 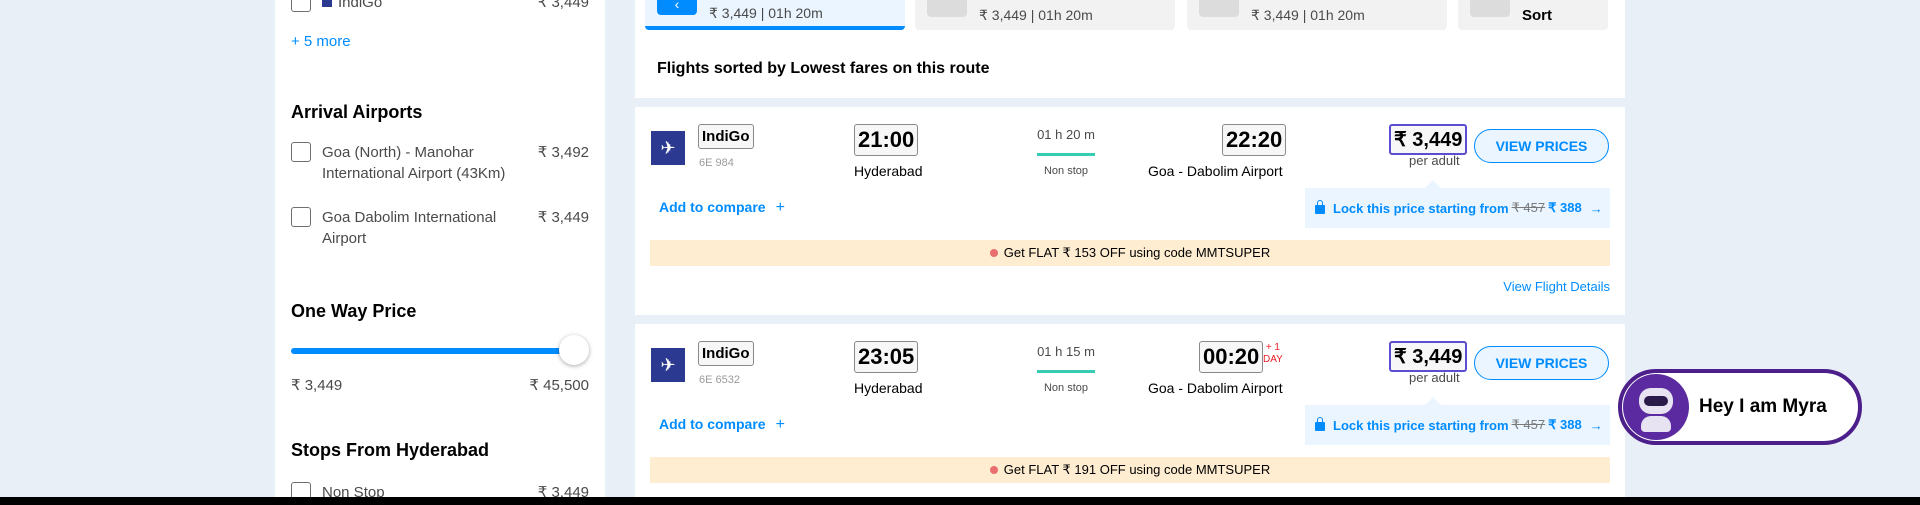 I want to click on offer-banner: Get FLAT ₹ 191 OFF using code MMTSUPER, so click(x=1130, y=470).